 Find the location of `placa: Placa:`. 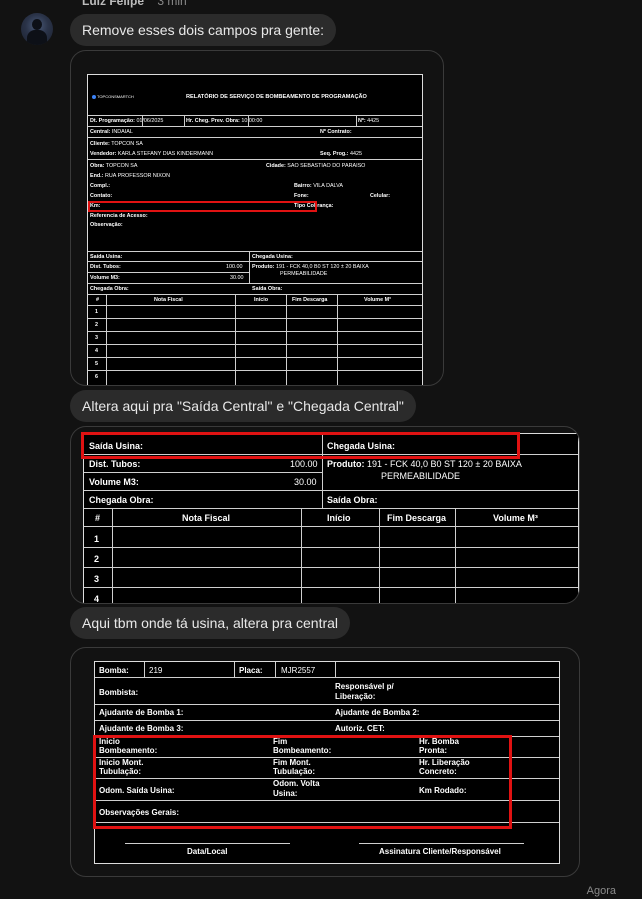

placa: Placa: is located at coordinates (251, 670).